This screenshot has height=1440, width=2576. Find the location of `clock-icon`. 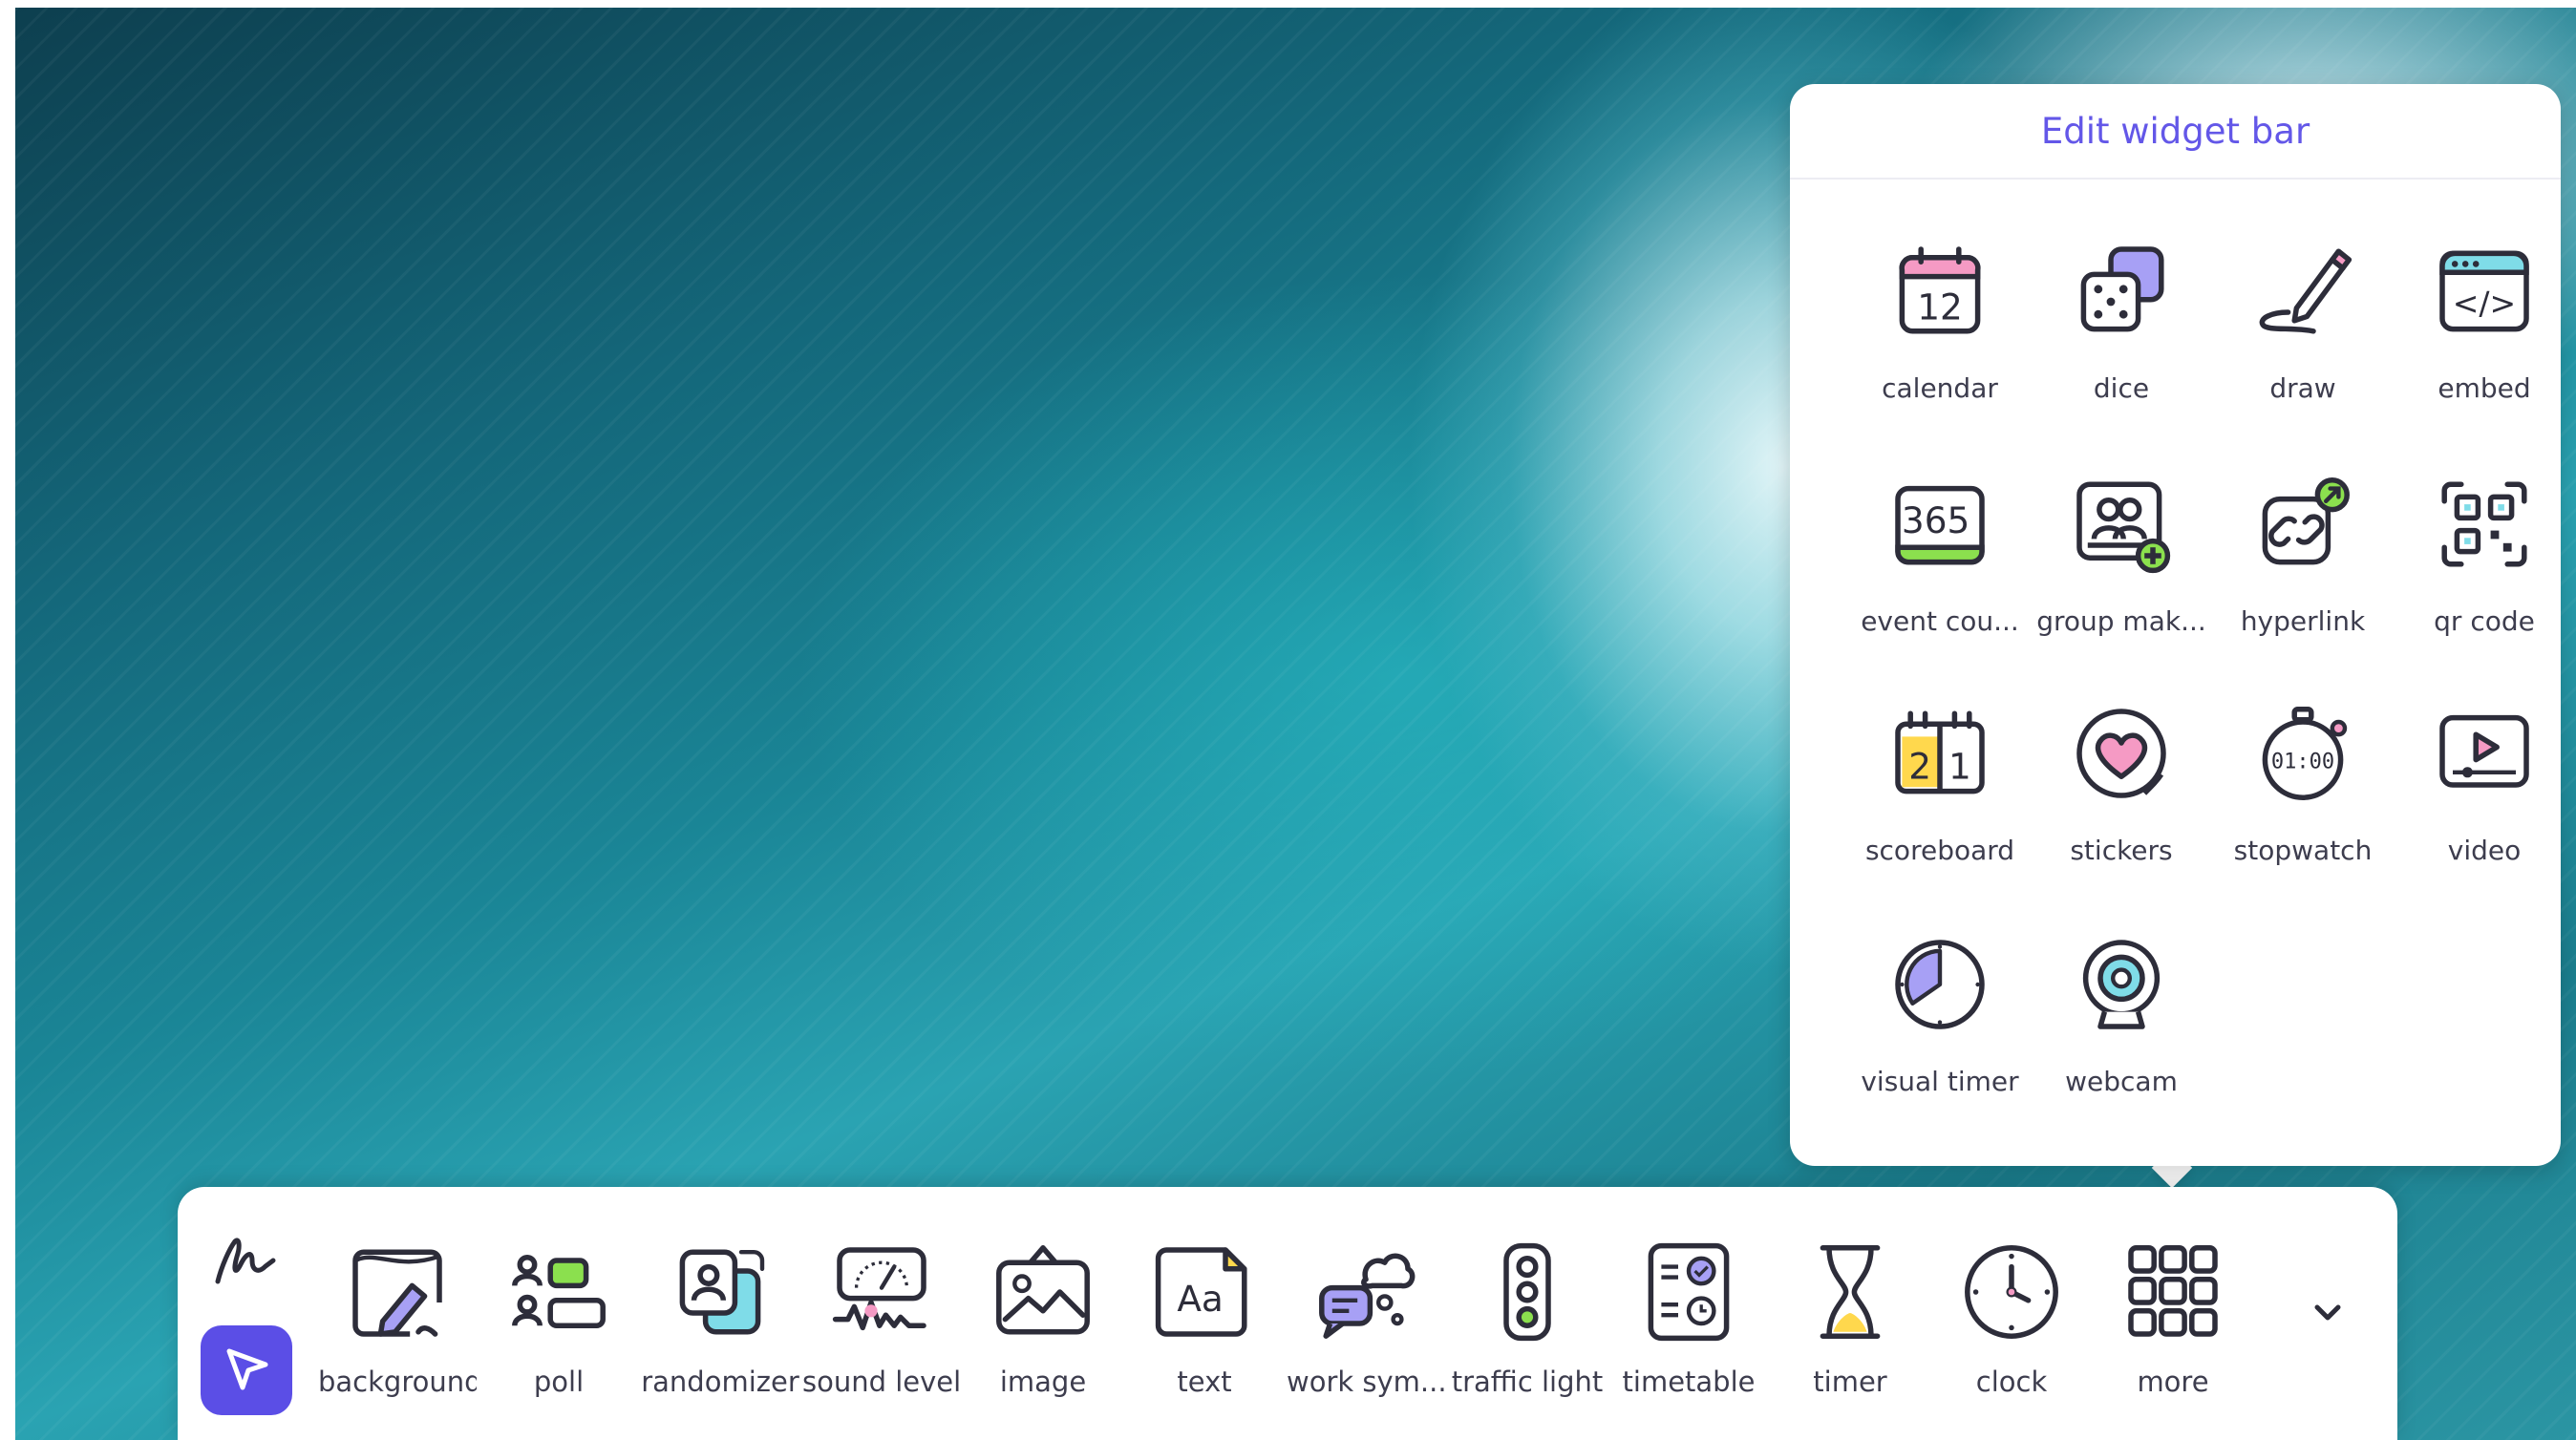

clock-icon is located at coordinates (2011, 1292).